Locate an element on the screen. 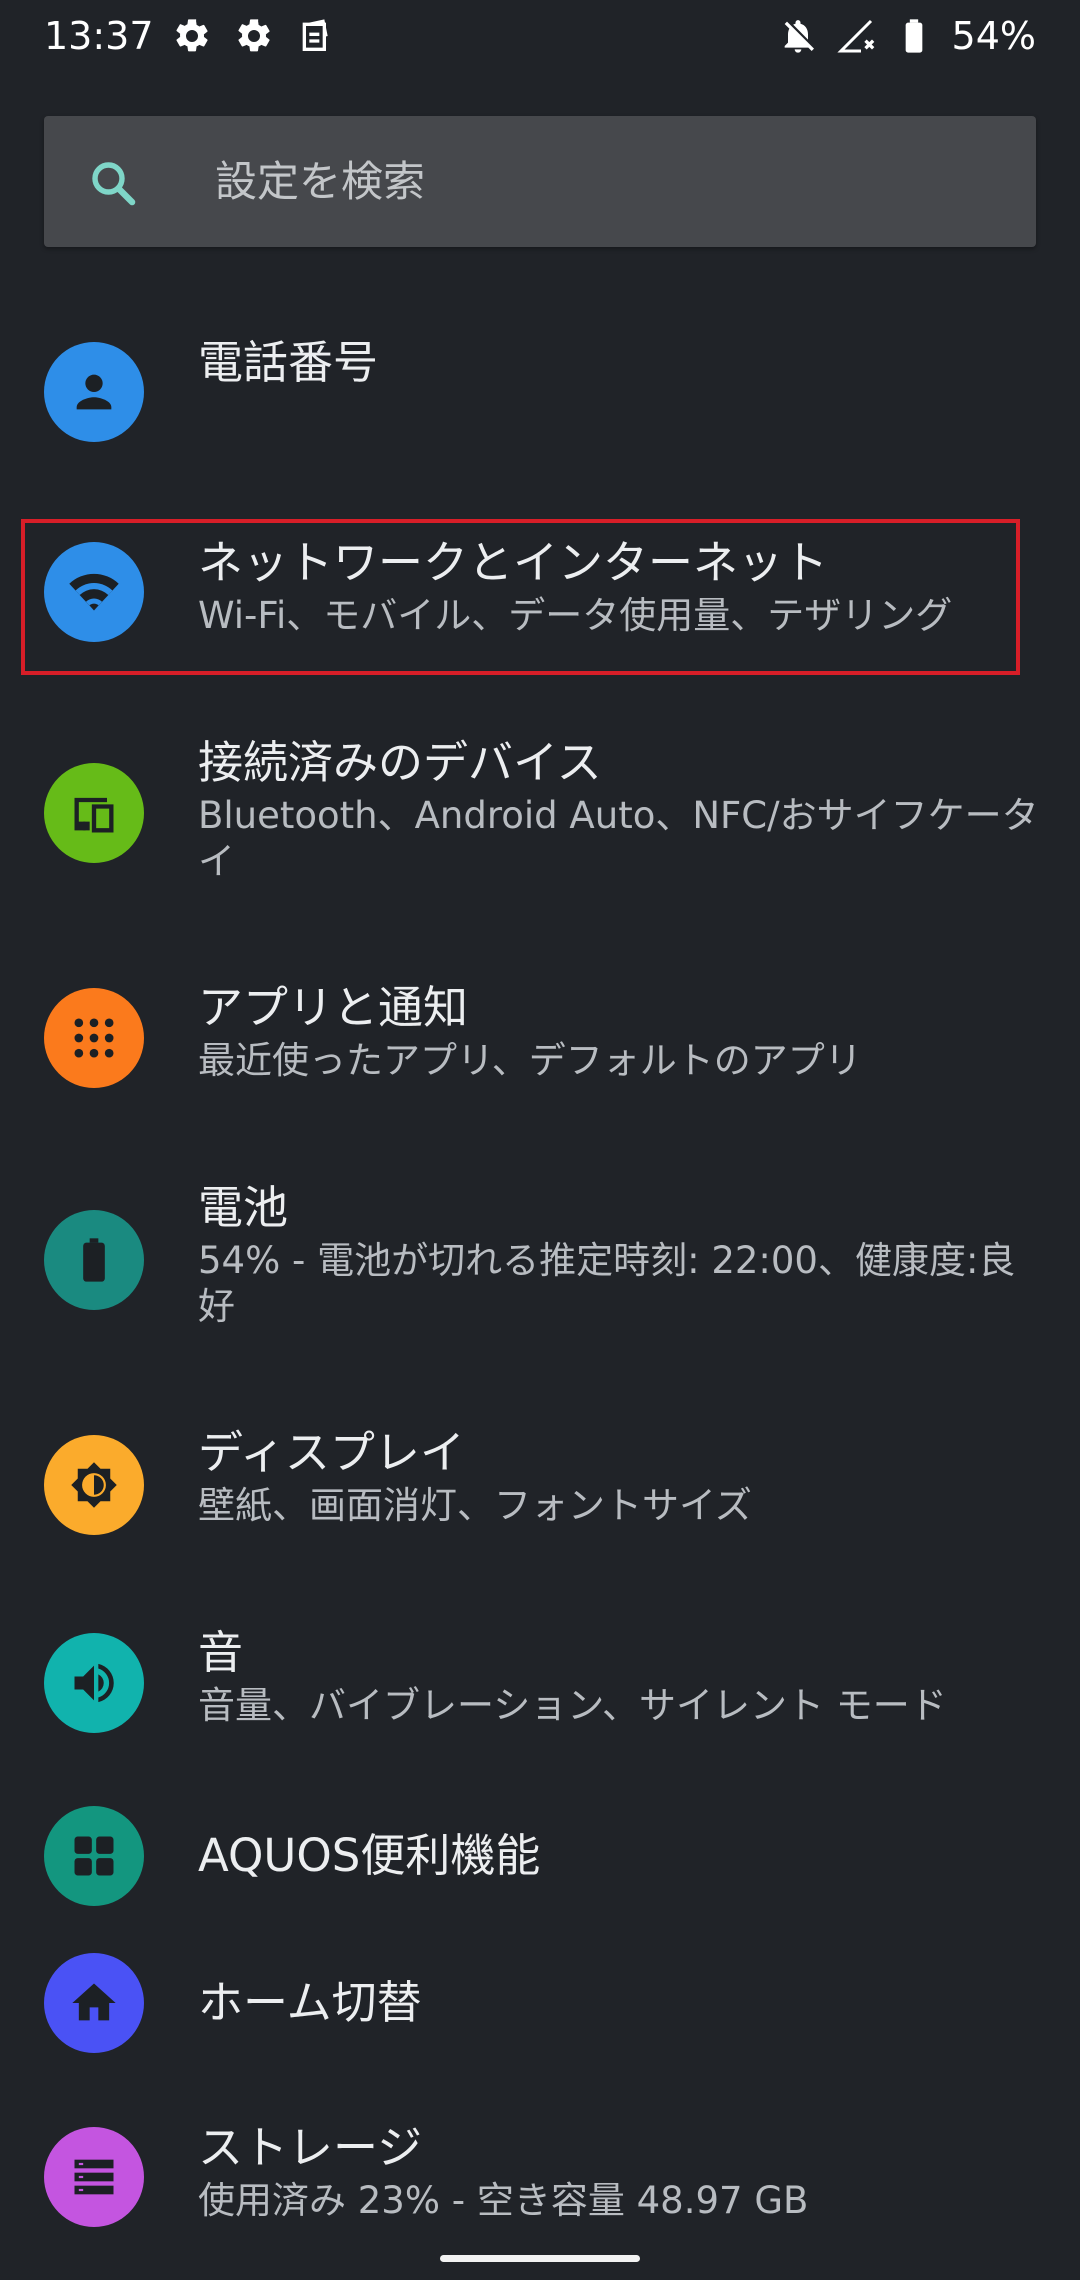  apps-icon-circle is located at coordinates (94, 1038).